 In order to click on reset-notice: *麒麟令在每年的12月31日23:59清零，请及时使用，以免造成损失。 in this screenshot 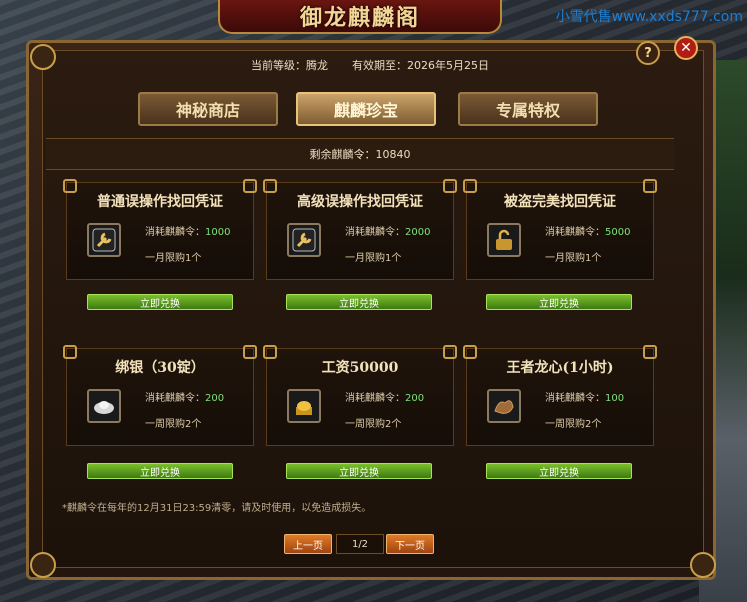, I will do `click(217, 508)`.